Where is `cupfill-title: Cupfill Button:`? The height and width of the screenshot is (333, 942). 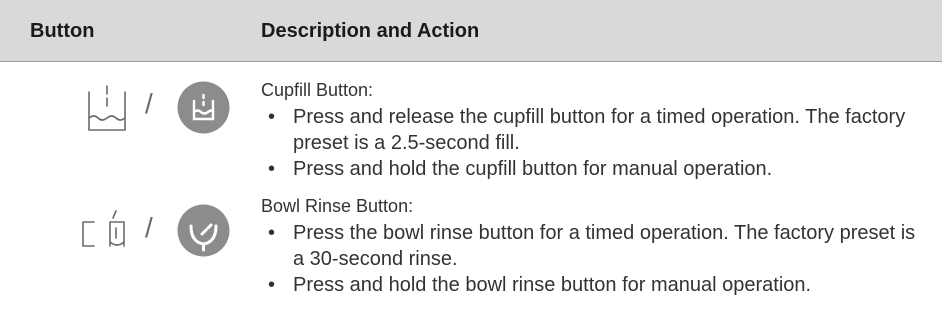 cupfill-title: Cupfill Button: is located at coordinates (317, 90).